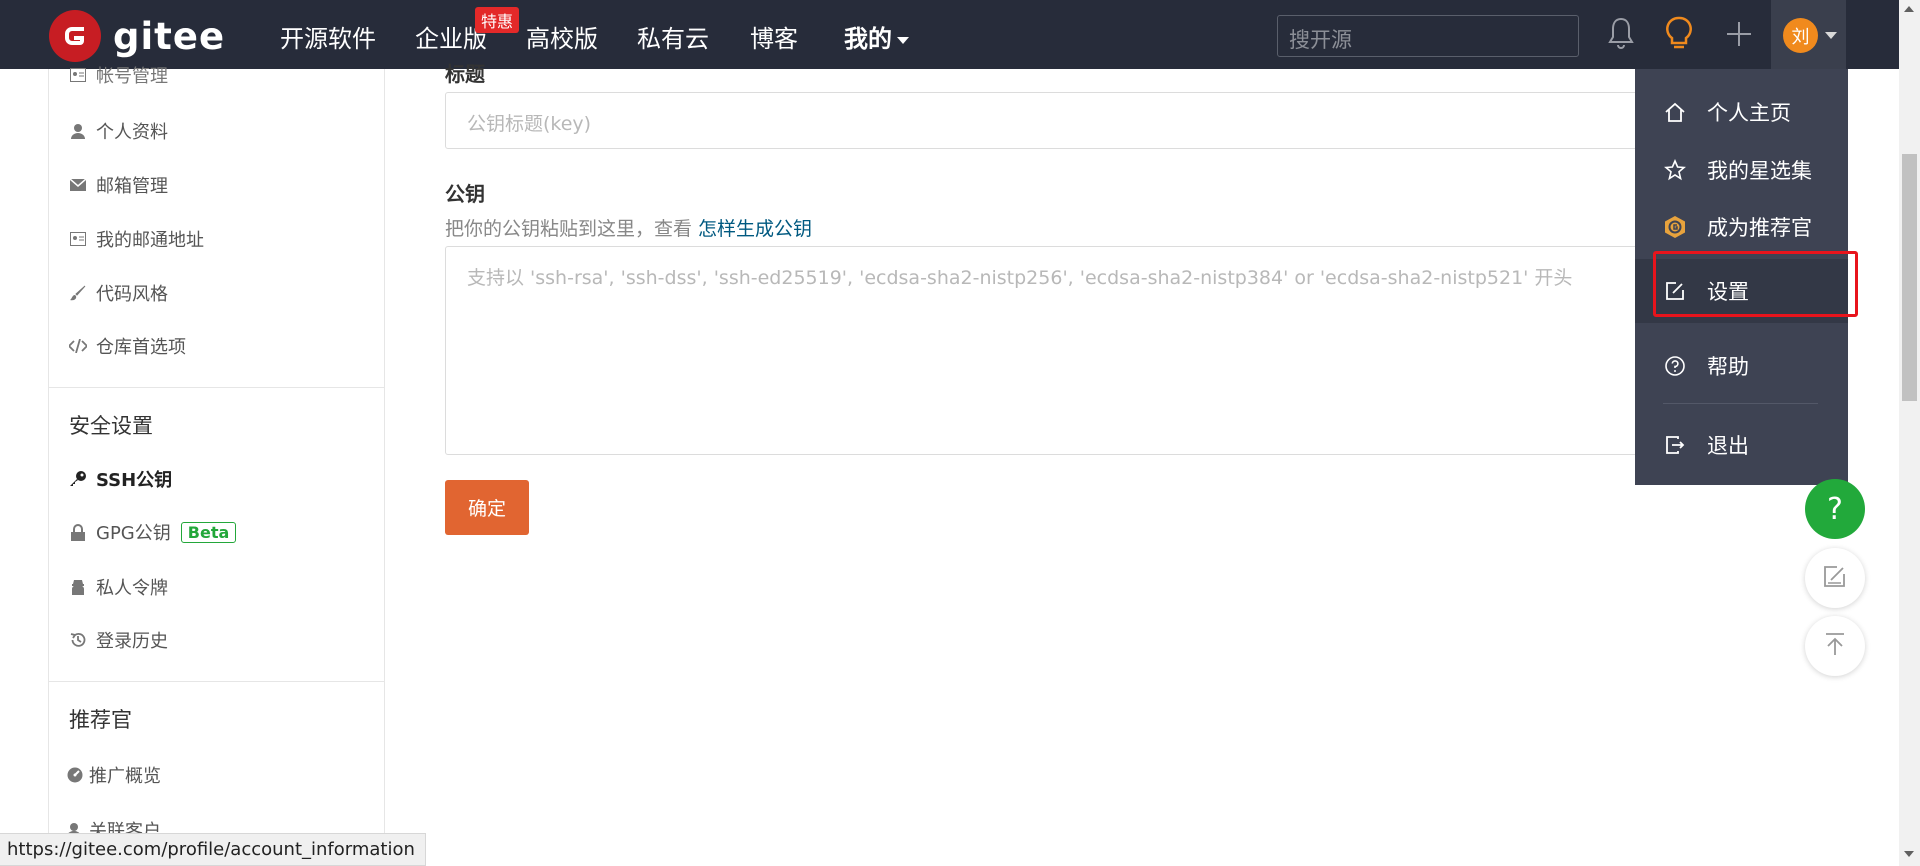  I want to click on lock-icon, so click(78, 532).